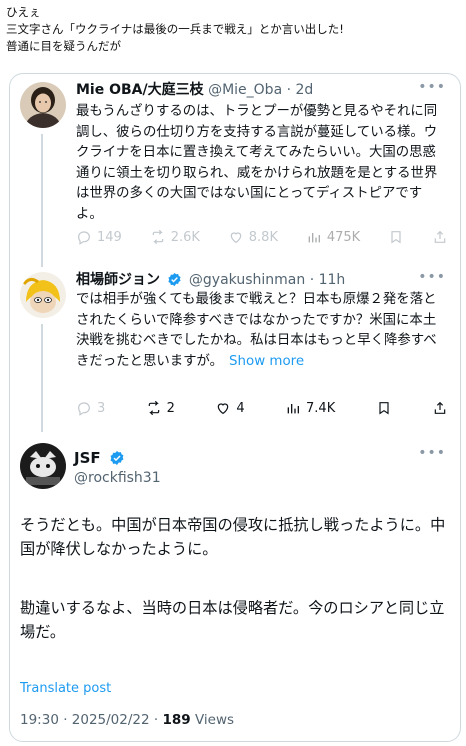  I want to click on views-button: 7.4K, so click(310, 408).